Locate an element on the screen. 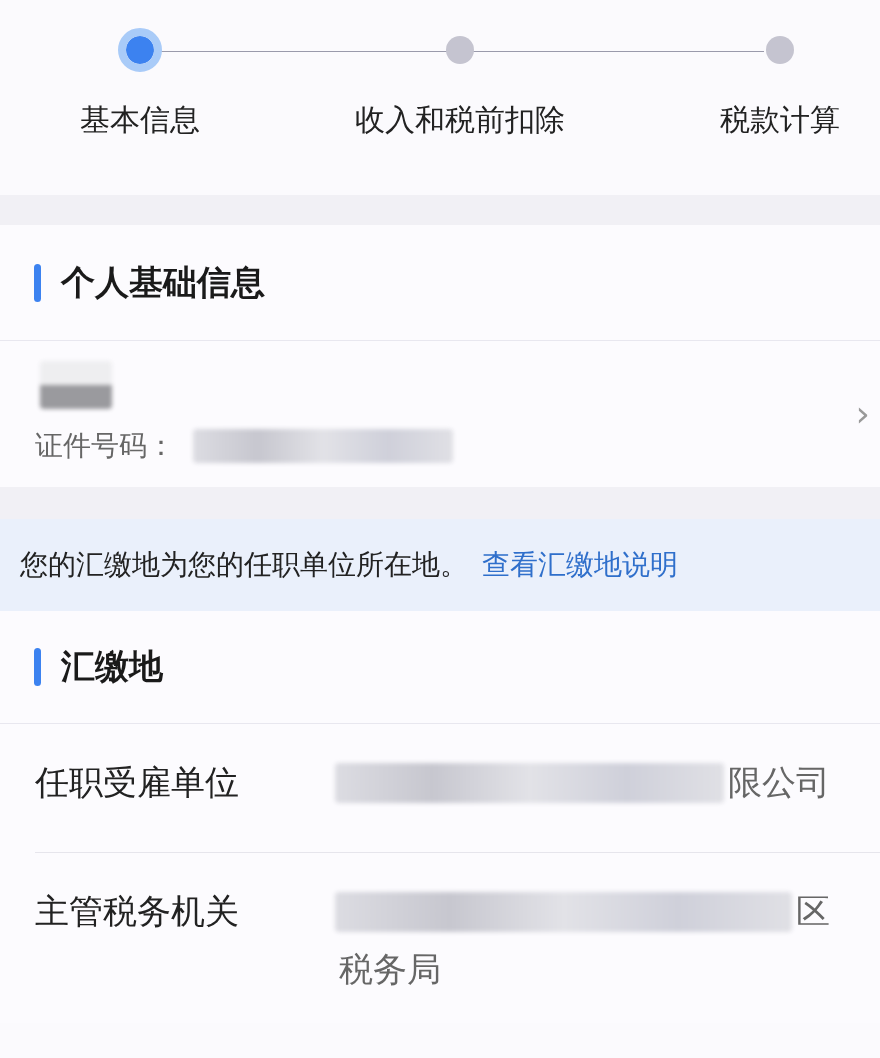 Image resolution: width=880 pixels, height=1058 pixels. step-label: 基本信息 is located at coordinates (140, 120).